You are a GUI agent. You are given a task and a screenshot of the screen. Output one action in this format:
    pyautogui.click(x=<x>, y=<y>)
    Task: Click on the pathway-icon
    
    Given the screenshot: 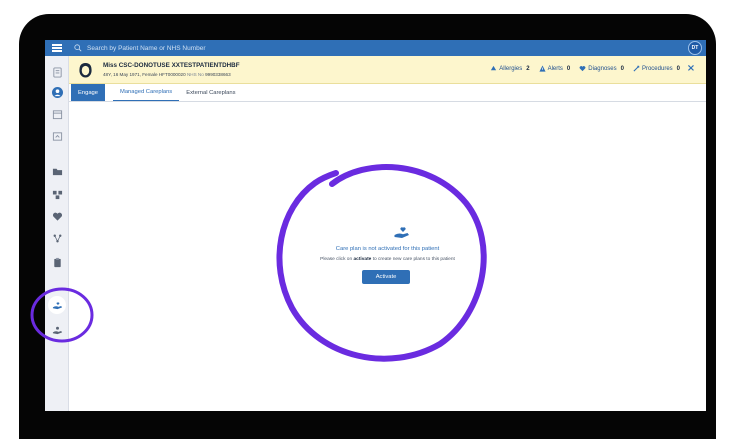 What is the action you would take?
    pyautogui.click(x=57, y=194)
    